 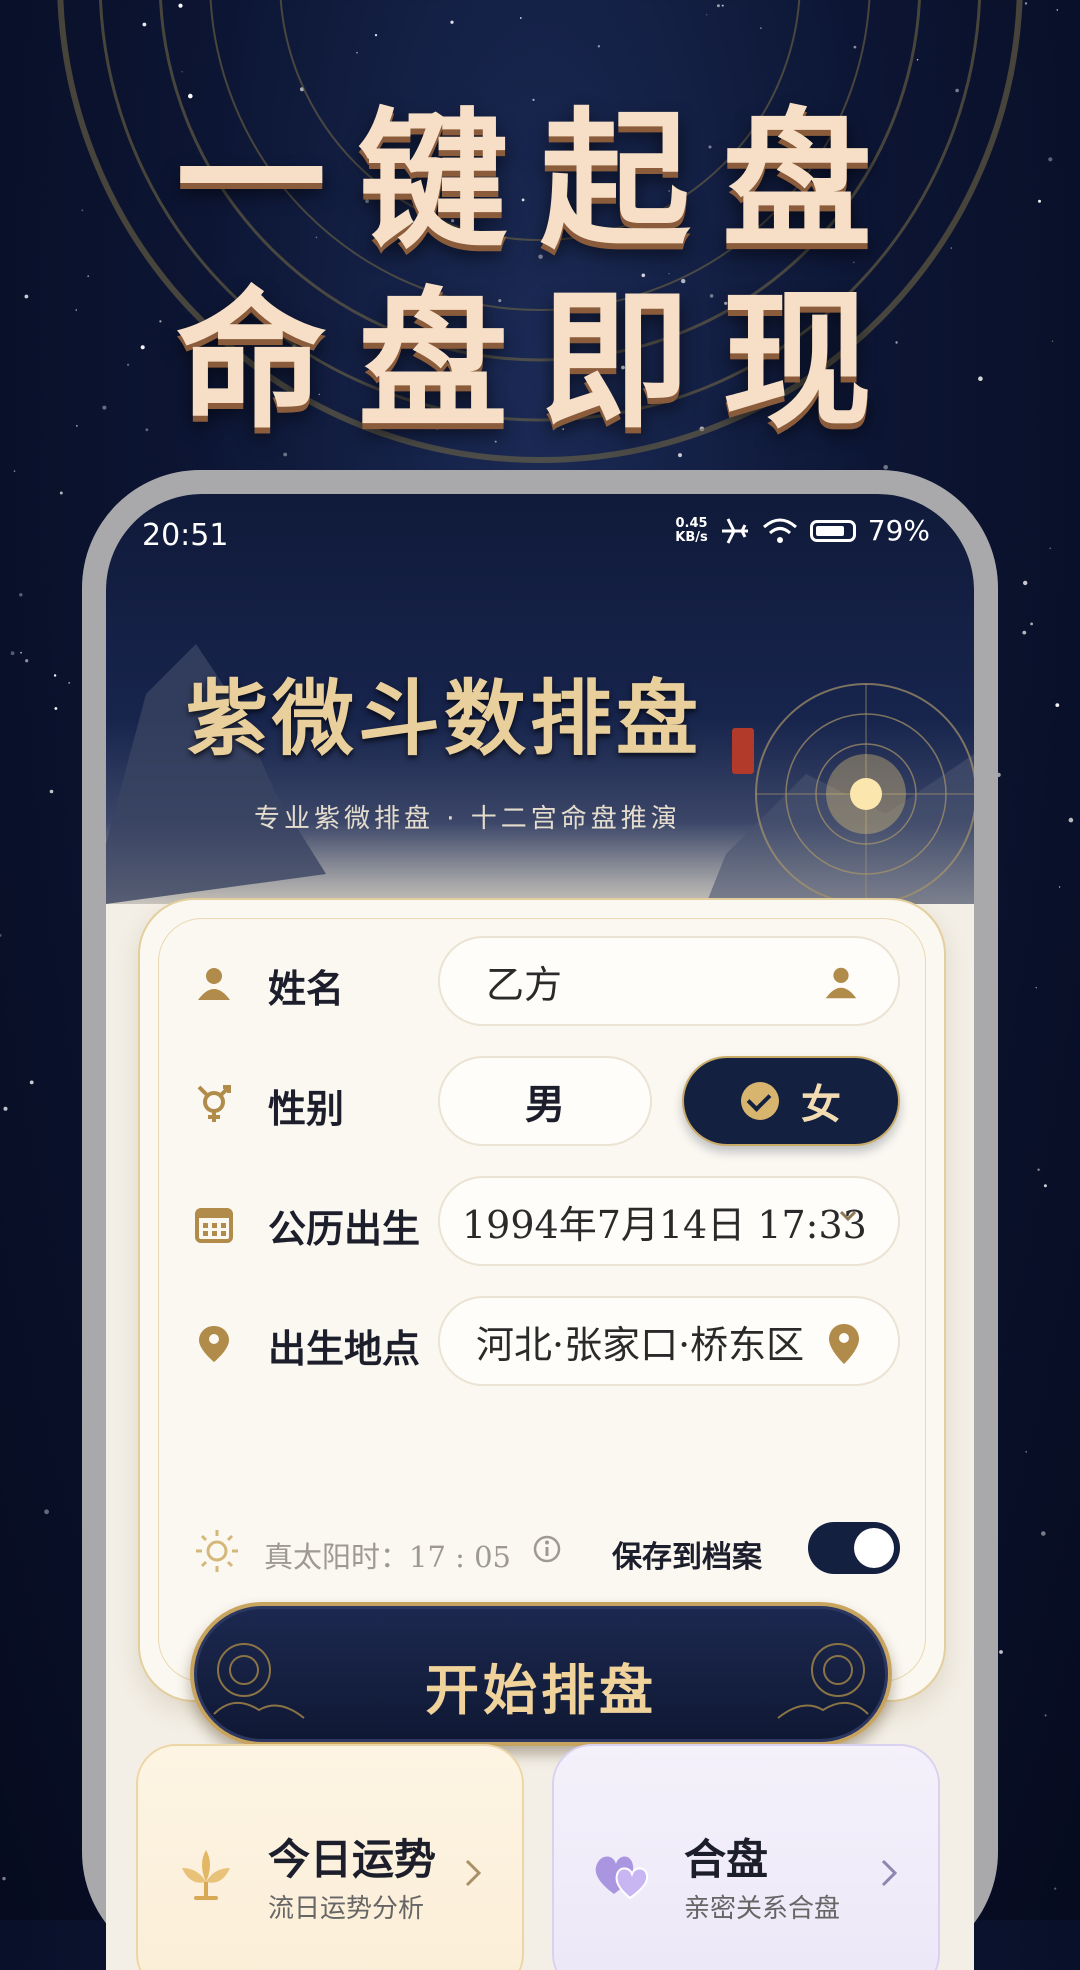 I want to click on lotus-icon, so click(x=206, y=1875).